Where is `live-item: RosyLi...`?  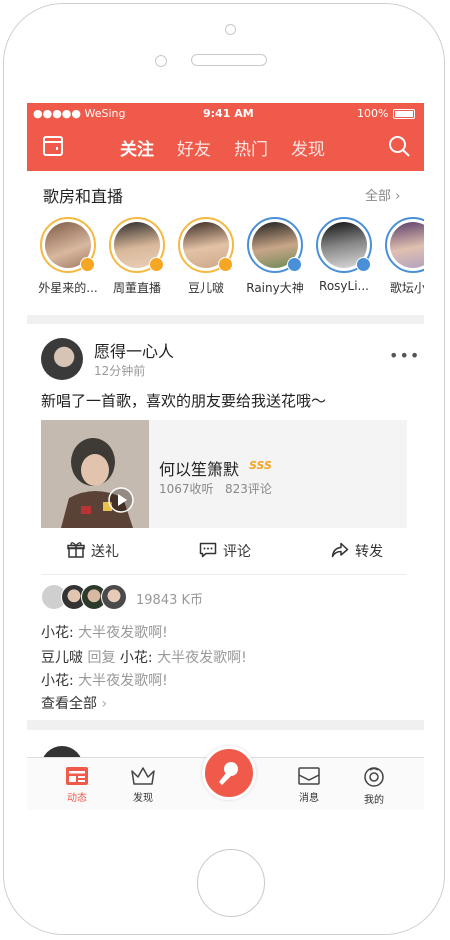
live-item: RosyLi... is located at coordinates (344, 257).